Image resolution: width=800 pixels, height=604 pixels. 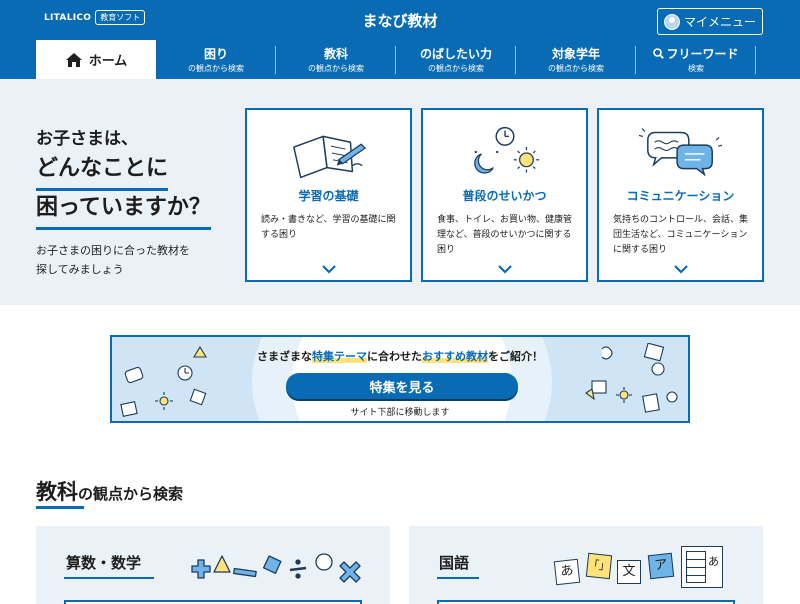 What do you see at coordinates (80, 269) in the screenshot?
I see `hero-desc-line-2: 探してみましょう` at bounding box center [80, 269].